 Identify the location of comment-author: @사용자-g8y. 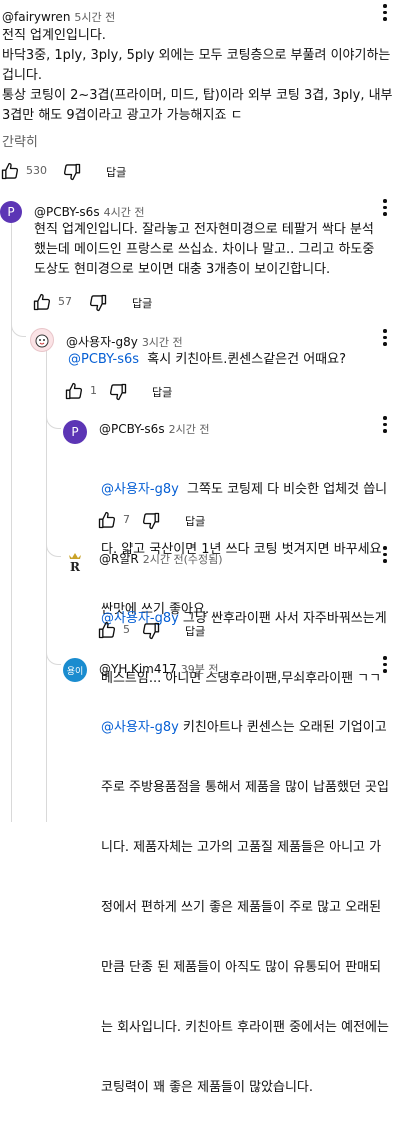
(102, 342).